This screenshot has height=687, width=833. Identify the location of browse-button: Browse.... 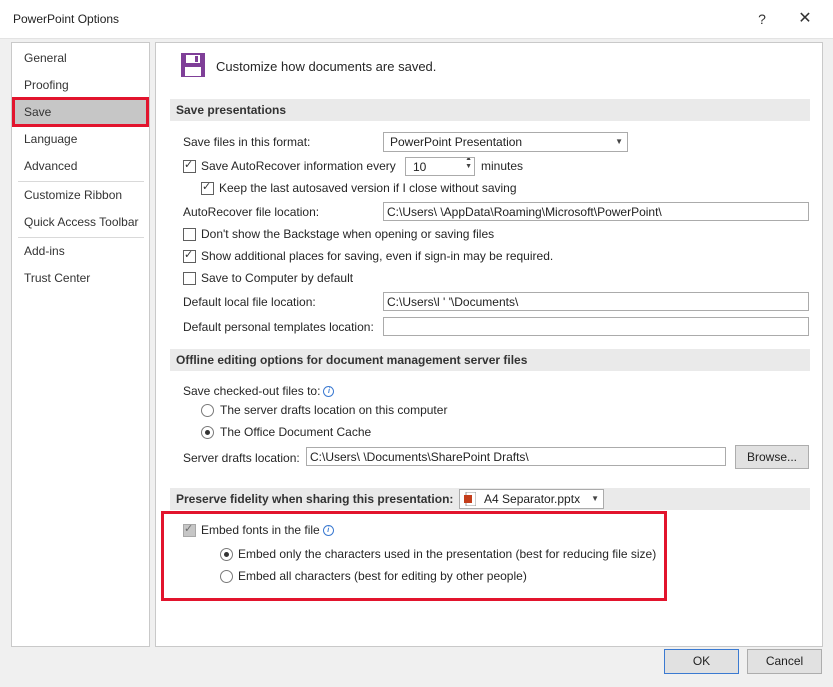
(772, 457).